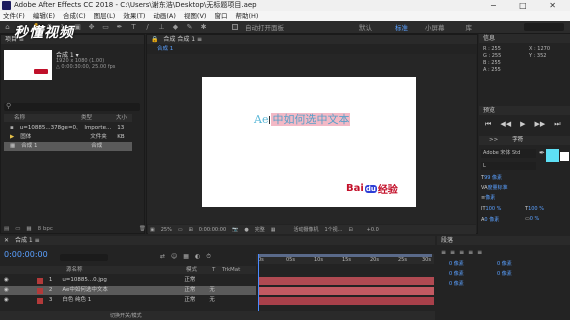 The height and width of the screenshot is (320, 570). I want to click on justify-icon: ≡, so click(470, 252).